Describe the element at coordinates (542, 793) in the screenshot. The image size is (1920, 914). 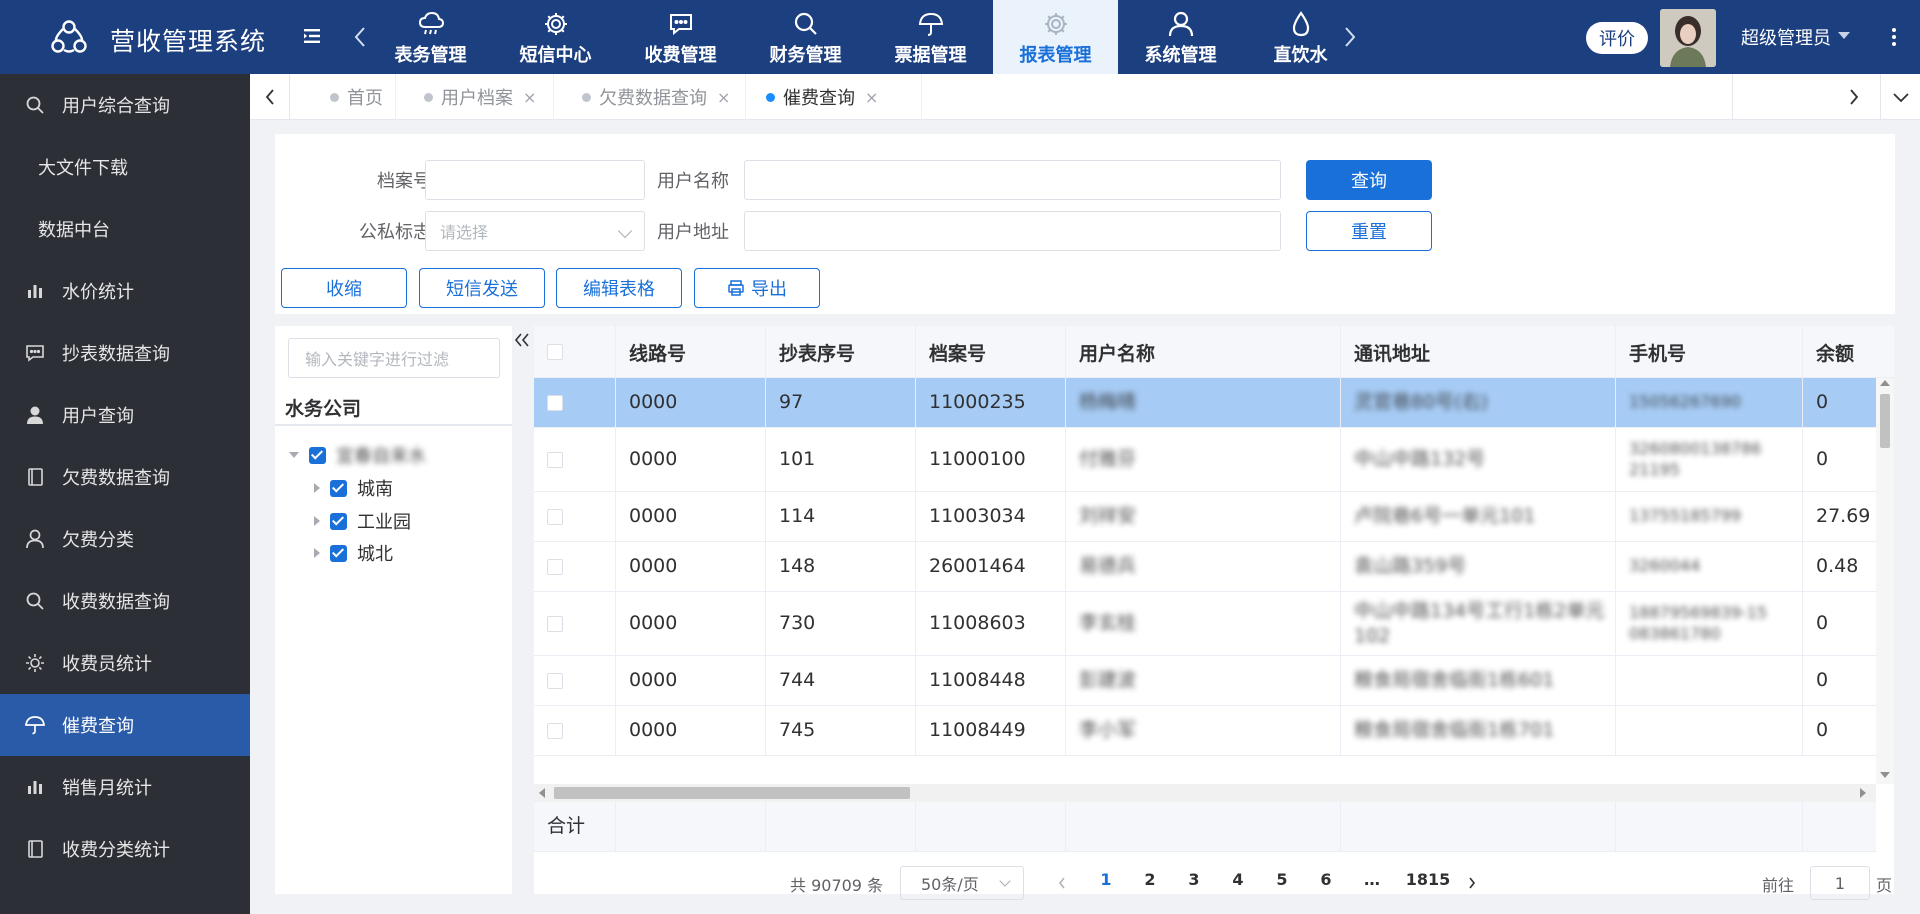
I see `scroll-left-icon` at that location.